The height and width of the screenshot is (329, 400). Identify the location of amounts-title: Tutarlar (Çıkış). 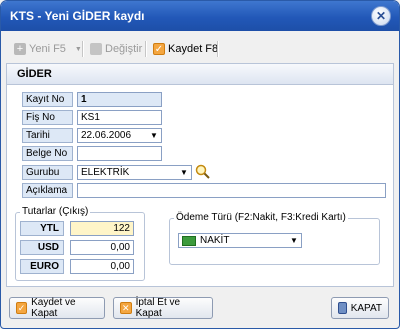
(55, 211).